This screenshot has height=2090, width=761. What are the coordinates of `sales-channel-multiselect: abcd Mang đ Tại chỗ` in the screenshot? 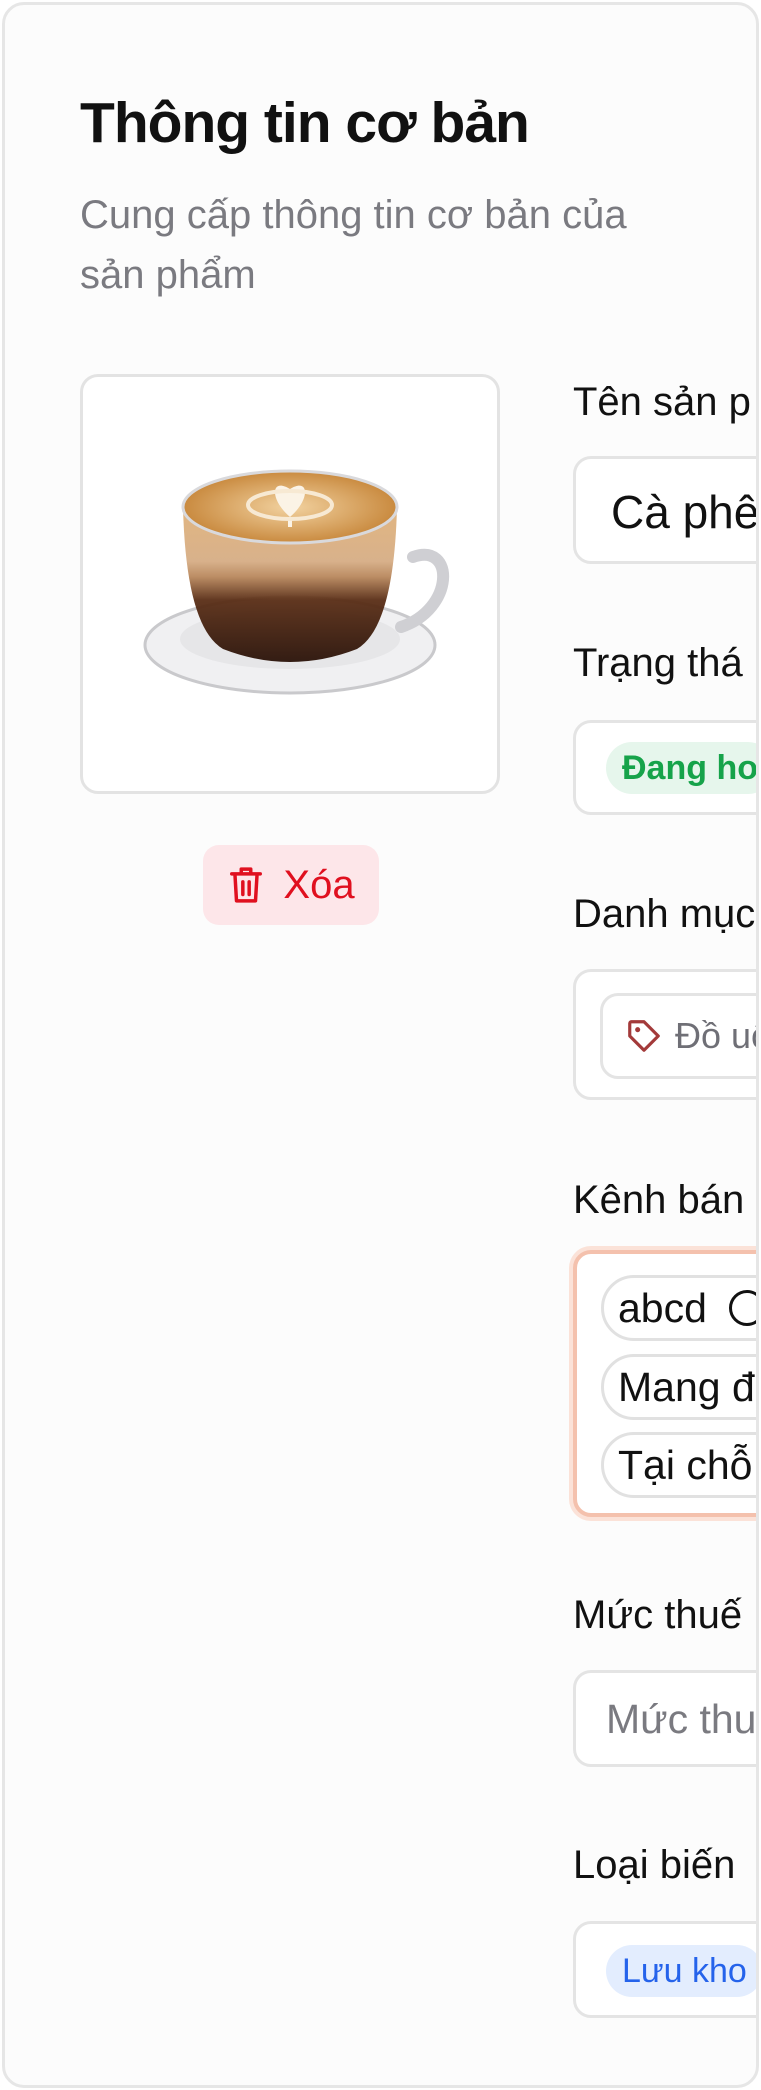 It's located at (664, 1383).